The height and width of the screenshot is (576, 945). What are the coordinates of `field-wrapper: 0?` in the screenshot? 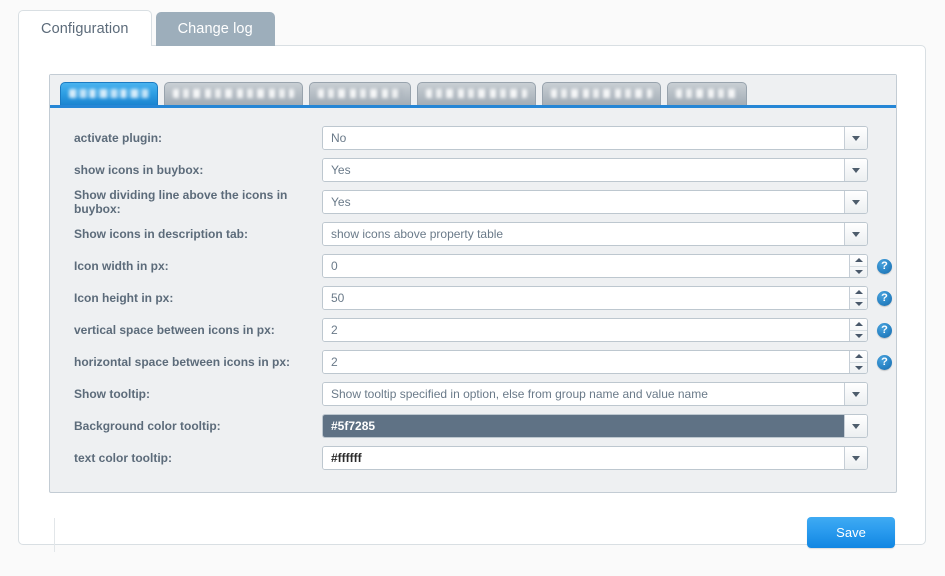 It's located at (607, 266).